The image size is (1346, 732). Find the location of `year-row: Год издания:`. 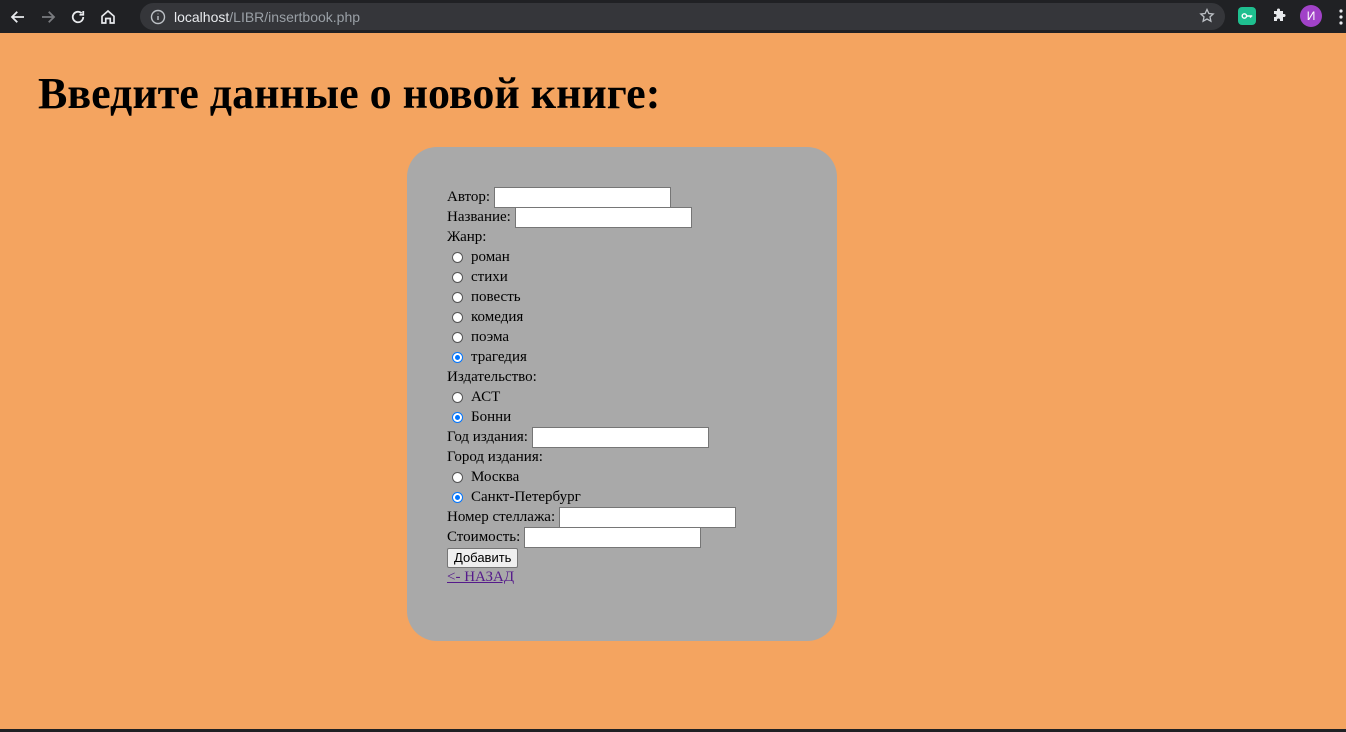

year-row: Год издания: is located at coordinates (642, 437).